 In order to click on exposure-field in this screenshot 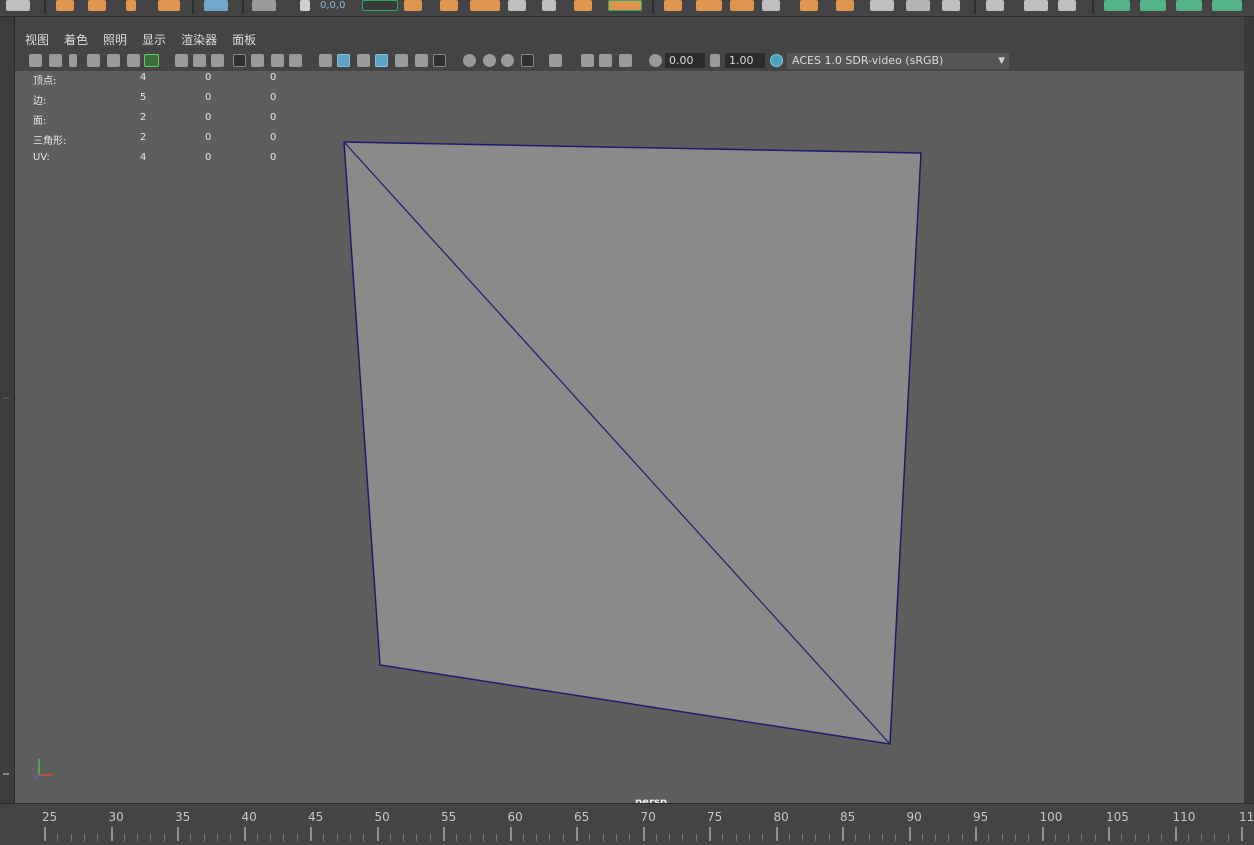, I will do `click(685, 60)`.